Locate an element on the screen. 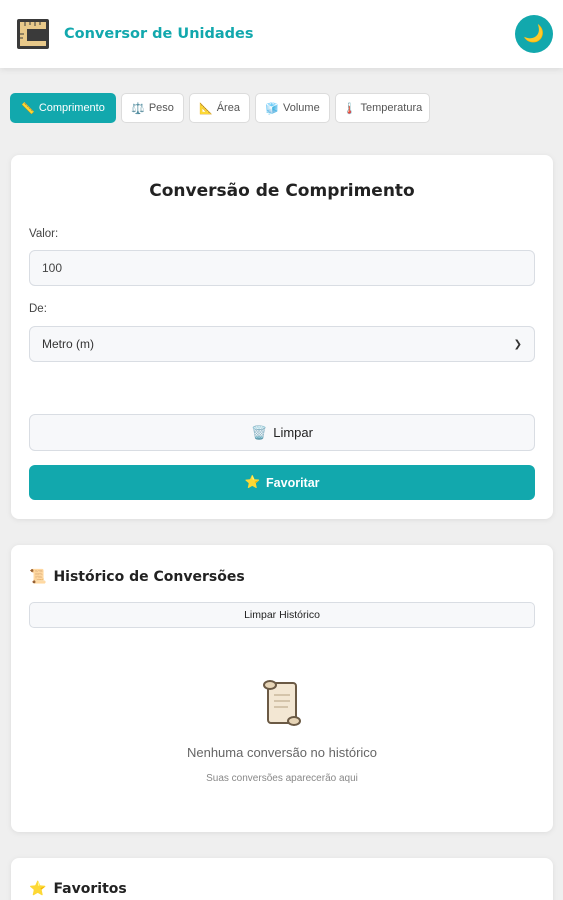 Image resolution: width=563 pixels, height=900 pixels. app-header: Conversor de Unidades 🌙 is located at coordinates (281, 34).